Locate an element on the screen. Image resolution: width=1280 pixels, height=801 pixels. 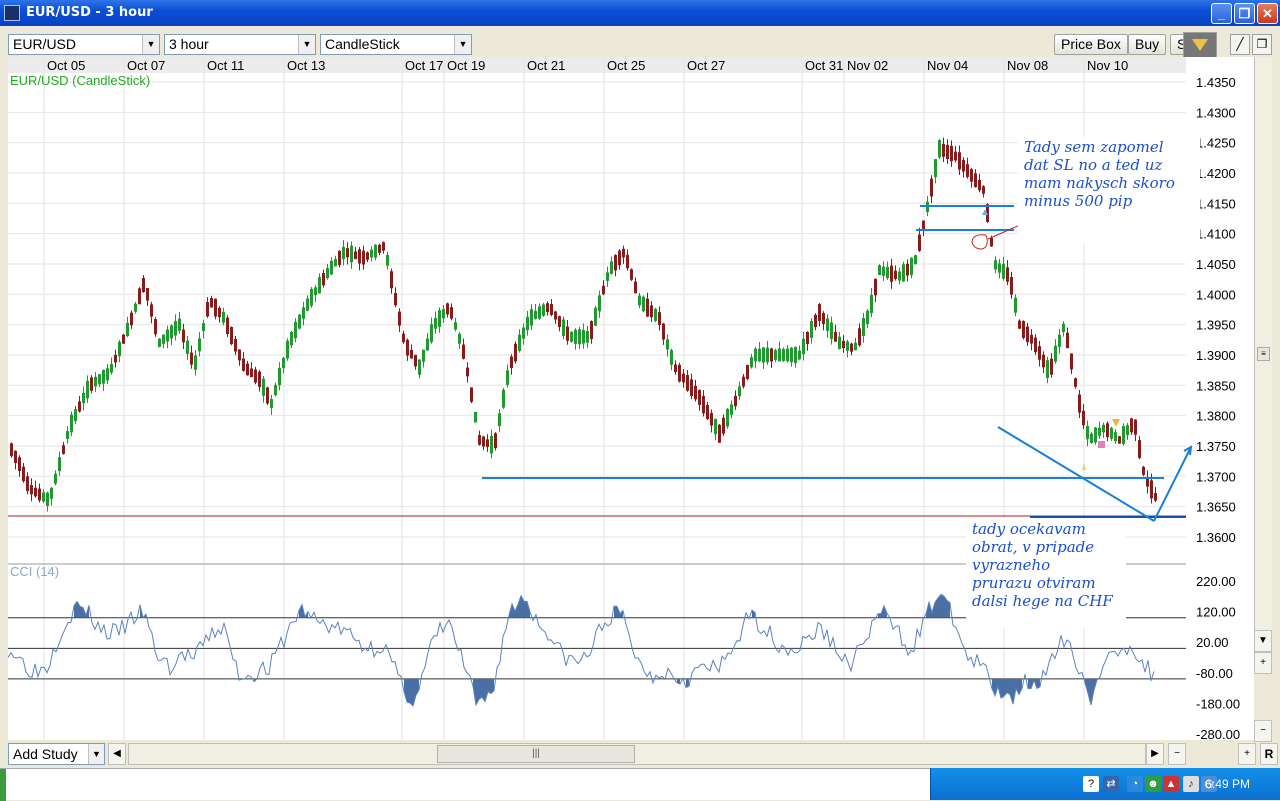
network-icon: ⇄ is located at coordinates (1111, 784).